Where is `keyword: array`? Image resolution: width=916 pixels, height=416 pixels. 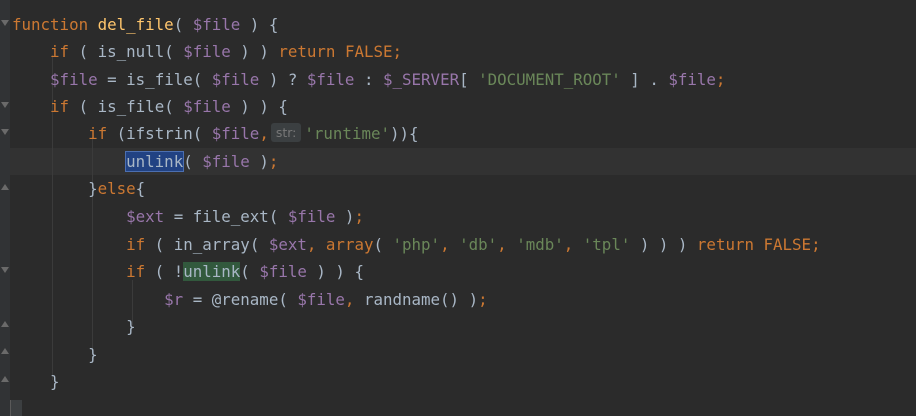
keyword: array is located at coordinates (349, 244).